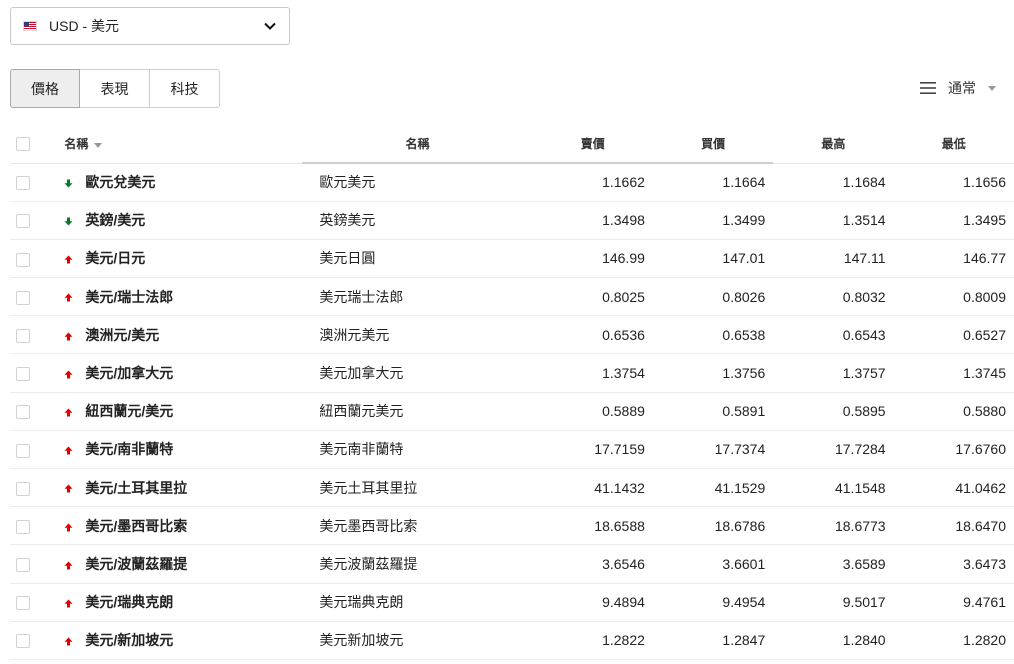  I want to click on table-row: 美元/加拿大元 美元加拿大元 1.3754 1.3756 1.3757 1.3745, so click(512, 373).